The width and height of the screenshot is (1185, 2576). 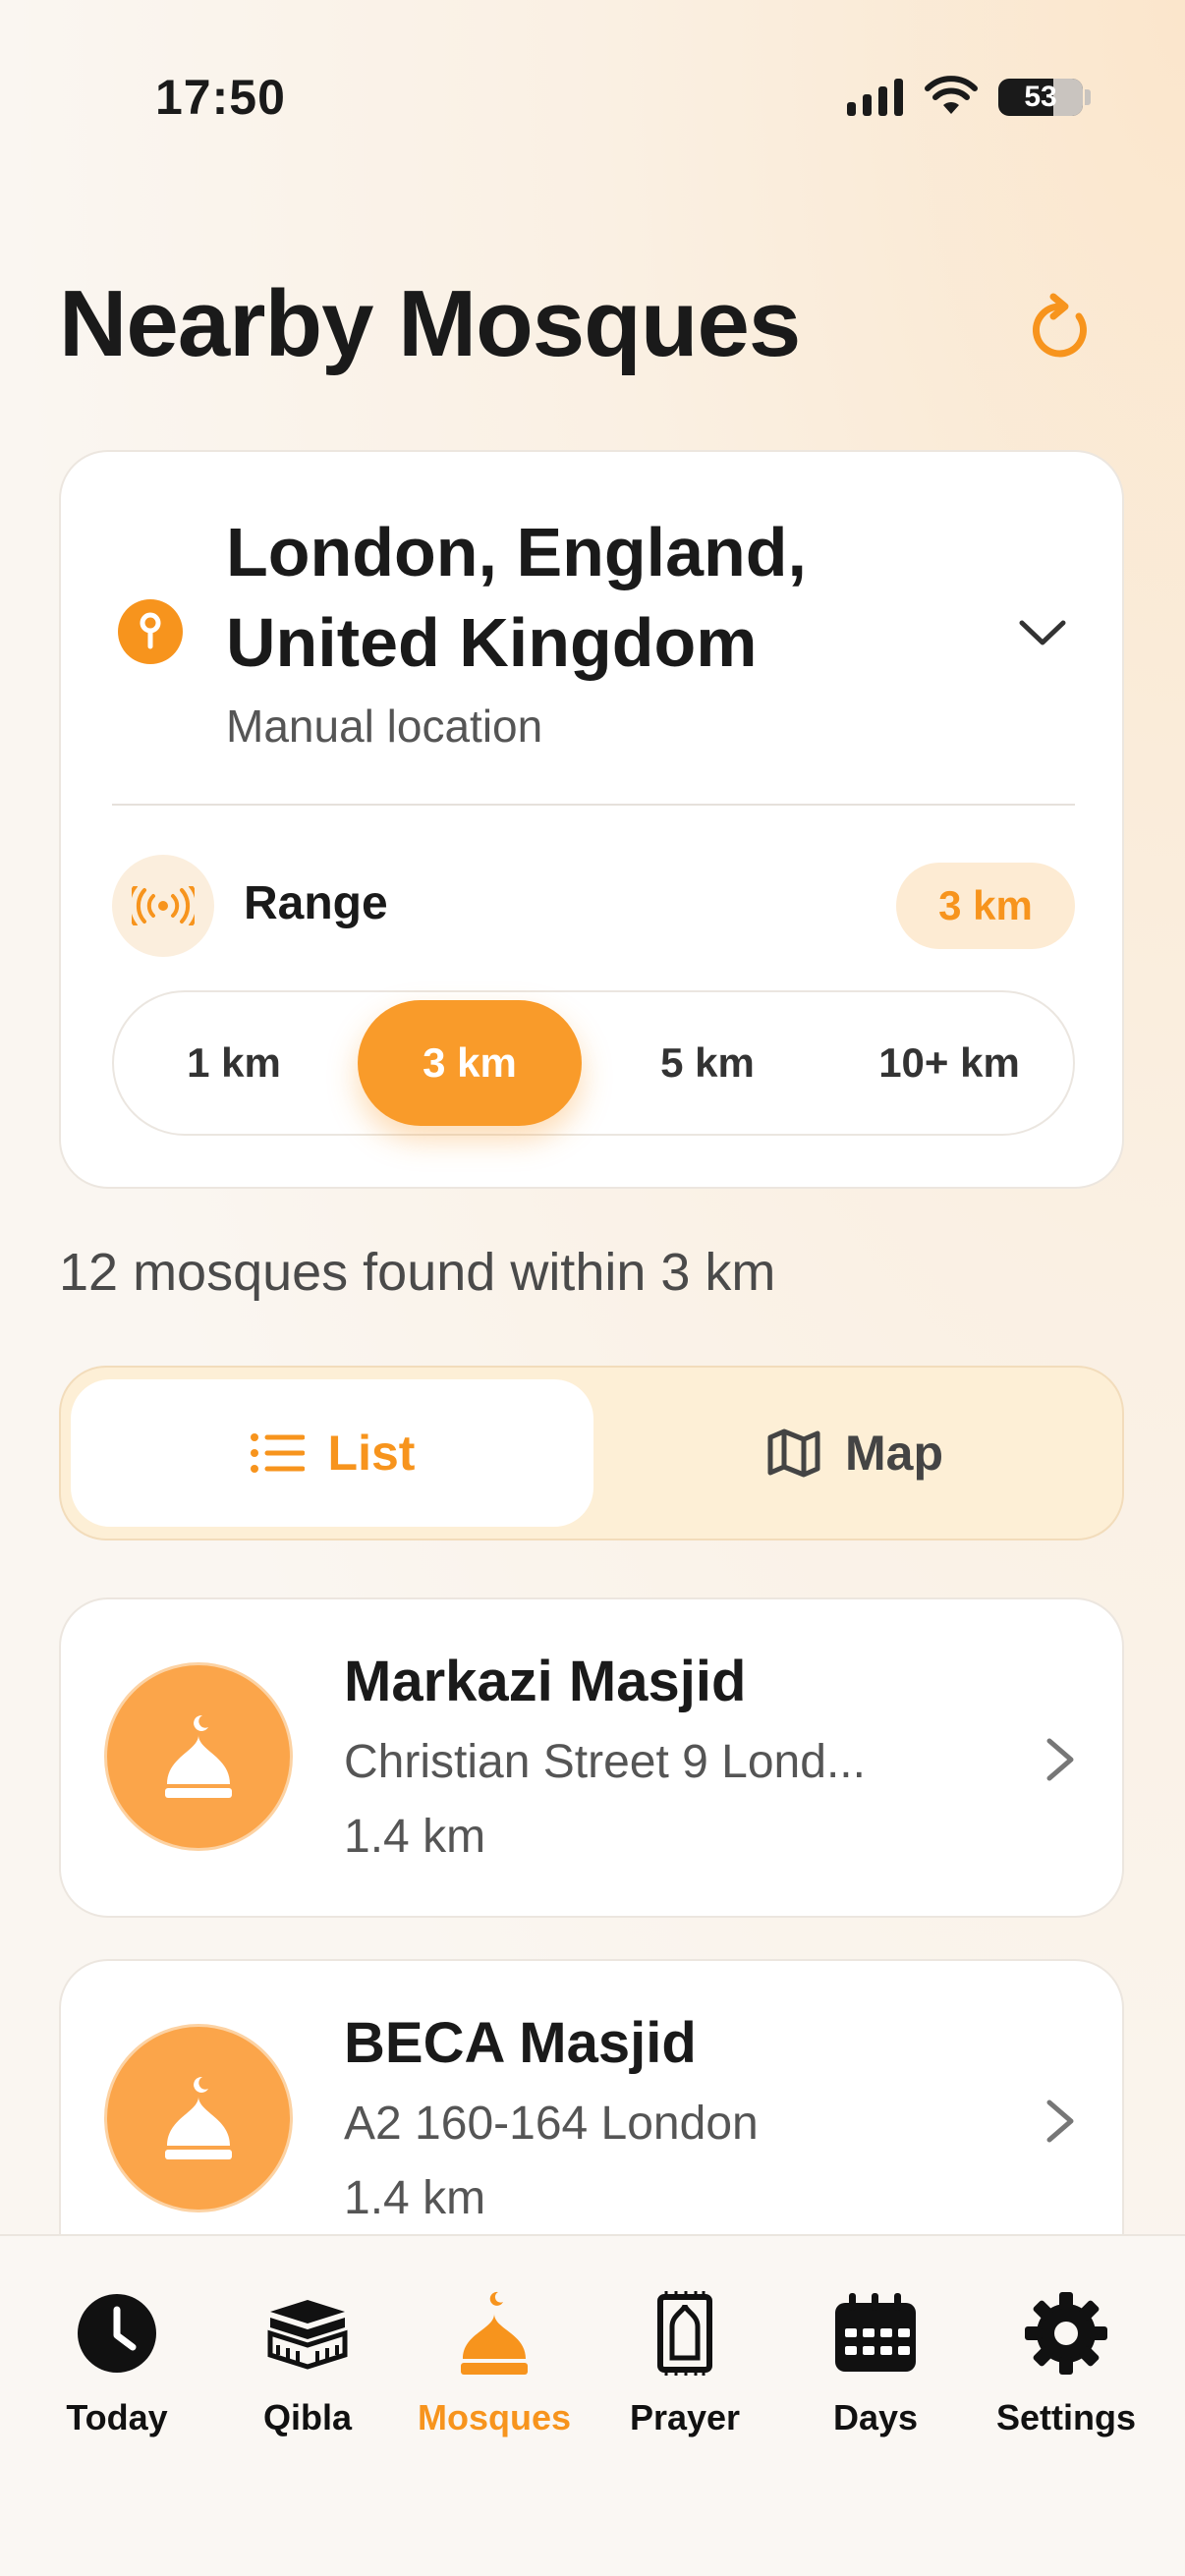 I want to click on battery-icon: 53, so click(x=1041, y=97).